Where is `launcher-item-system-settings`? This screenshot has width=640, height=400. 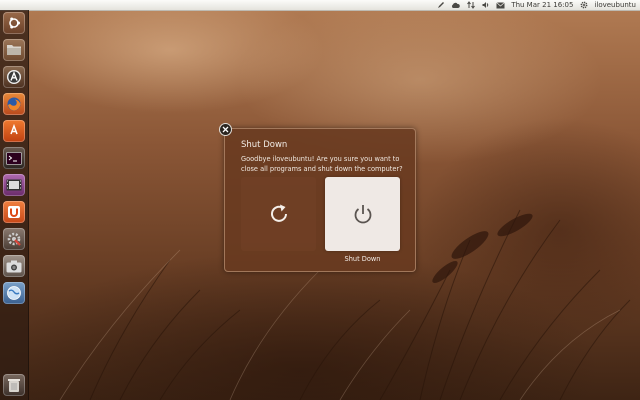
launcher-item-system-settings is located at coordinates (14, 239).